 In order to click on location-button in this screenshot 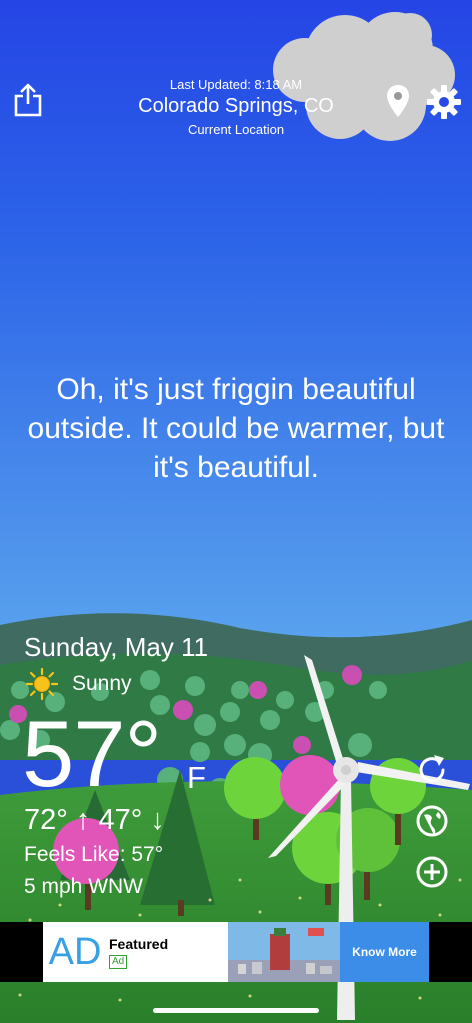, I will do `click(398, 101)`.